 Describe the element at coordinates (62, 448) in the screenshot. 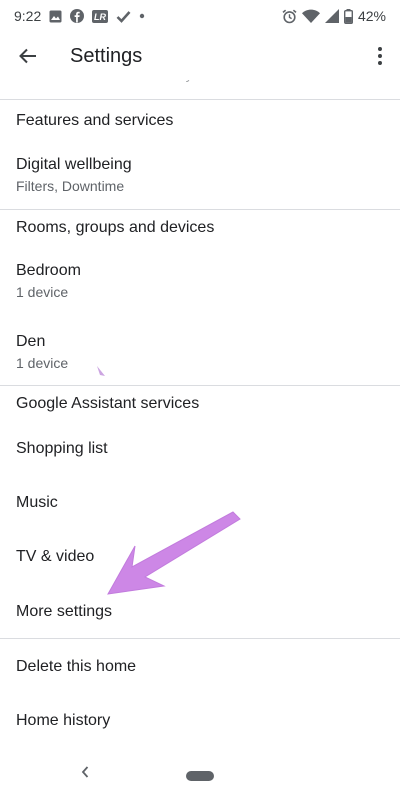

I see `item-title: Shopping list` at that location.